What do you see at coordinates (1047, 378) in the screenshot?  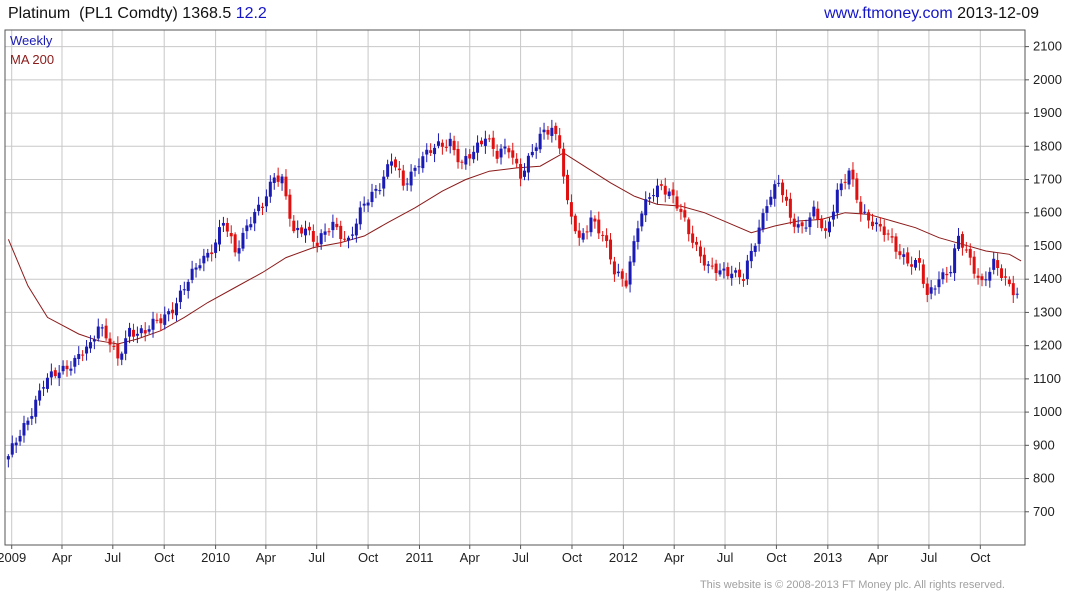 I see `y-tick-label: 1100` at bounding box center [1047, 378].